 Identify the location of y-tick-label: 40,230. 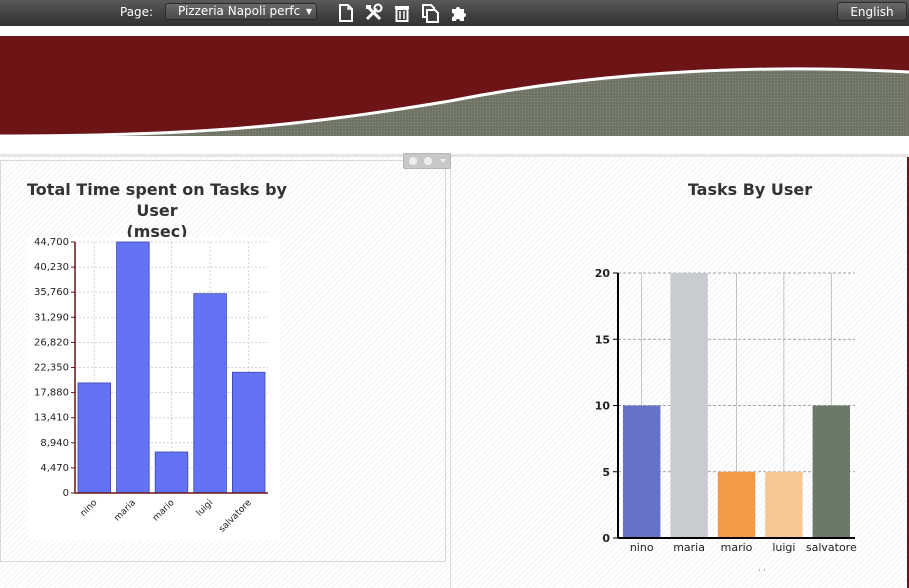
(51, 267).